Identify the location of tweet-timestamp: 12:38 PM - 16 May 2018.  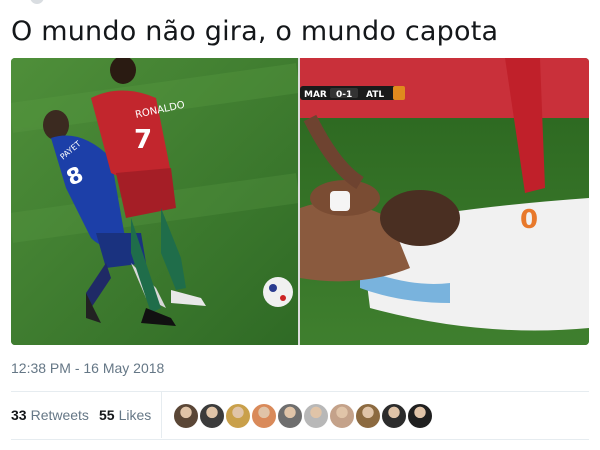
(87, 368).